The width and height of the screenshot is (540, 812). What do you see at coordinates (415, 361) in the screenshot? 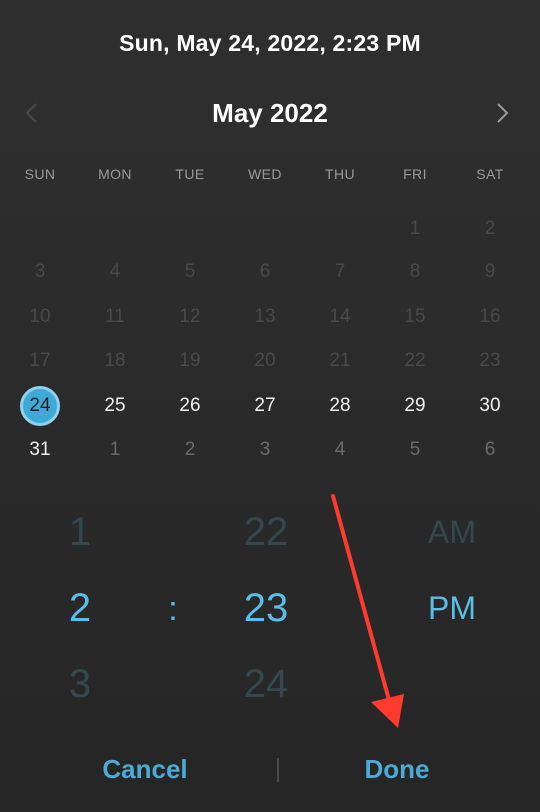
I see `calendar-day: 22` at bounding box center [415, 361].